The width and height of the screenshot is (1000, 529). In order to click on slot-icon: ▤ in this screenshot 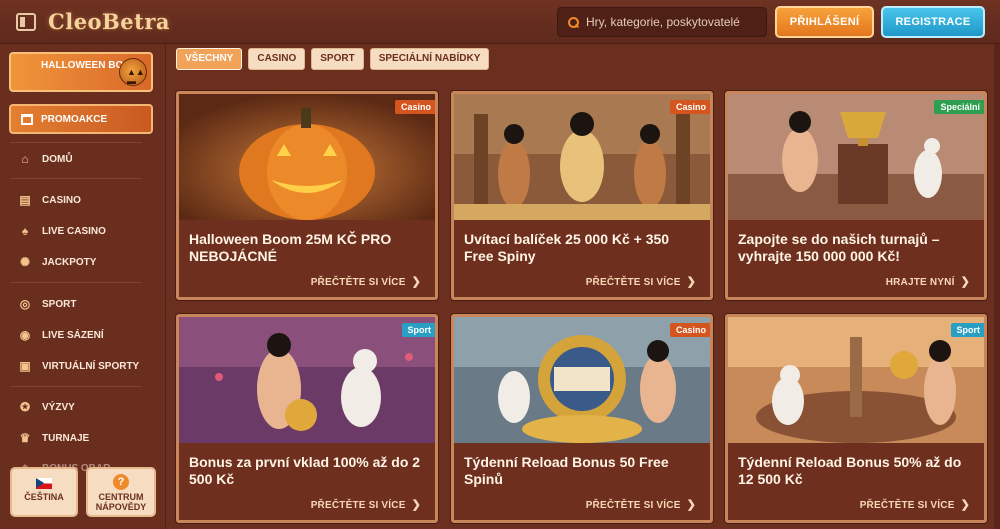, I will do `click(25, 200)`.